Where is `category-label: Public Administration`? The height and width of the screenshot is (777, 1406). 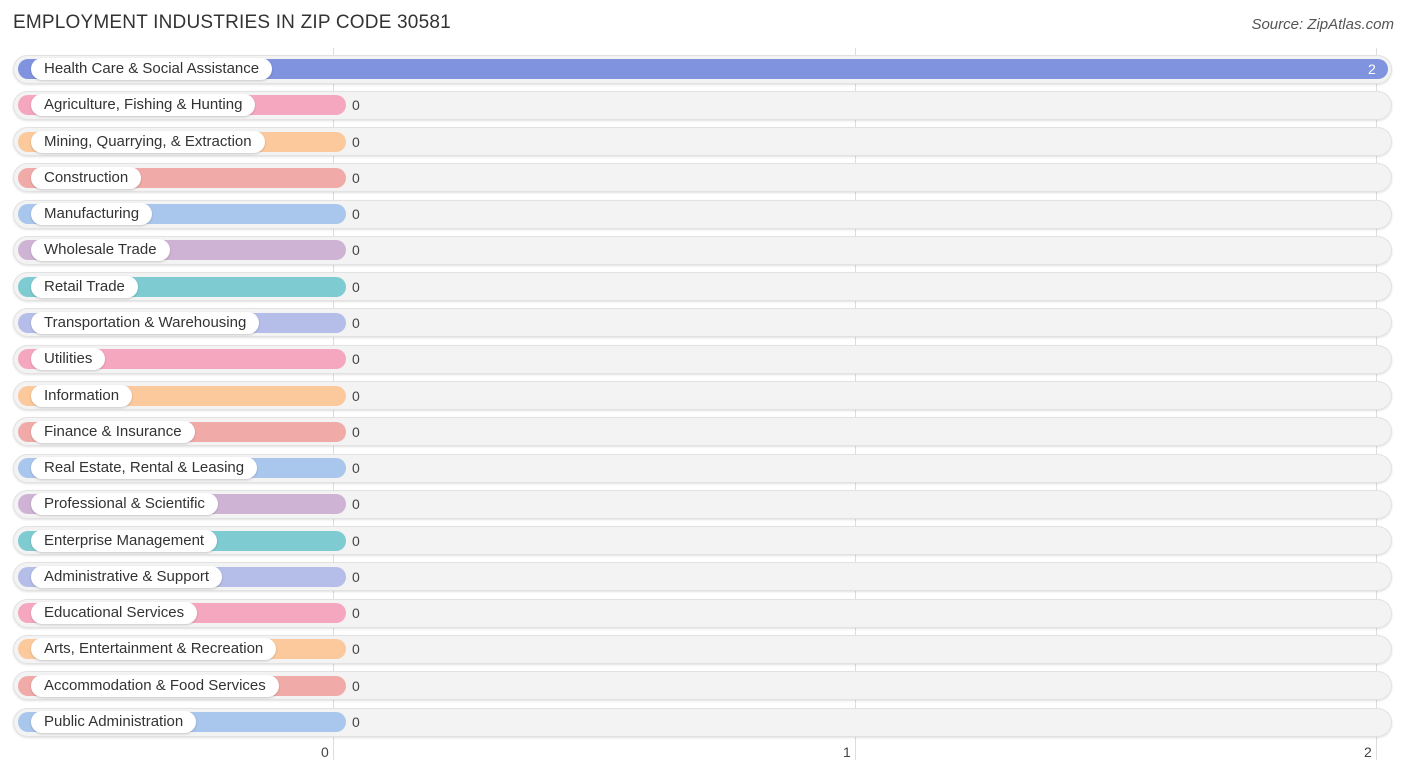
category-label: Public Administration is located at coordinates (114, 722).